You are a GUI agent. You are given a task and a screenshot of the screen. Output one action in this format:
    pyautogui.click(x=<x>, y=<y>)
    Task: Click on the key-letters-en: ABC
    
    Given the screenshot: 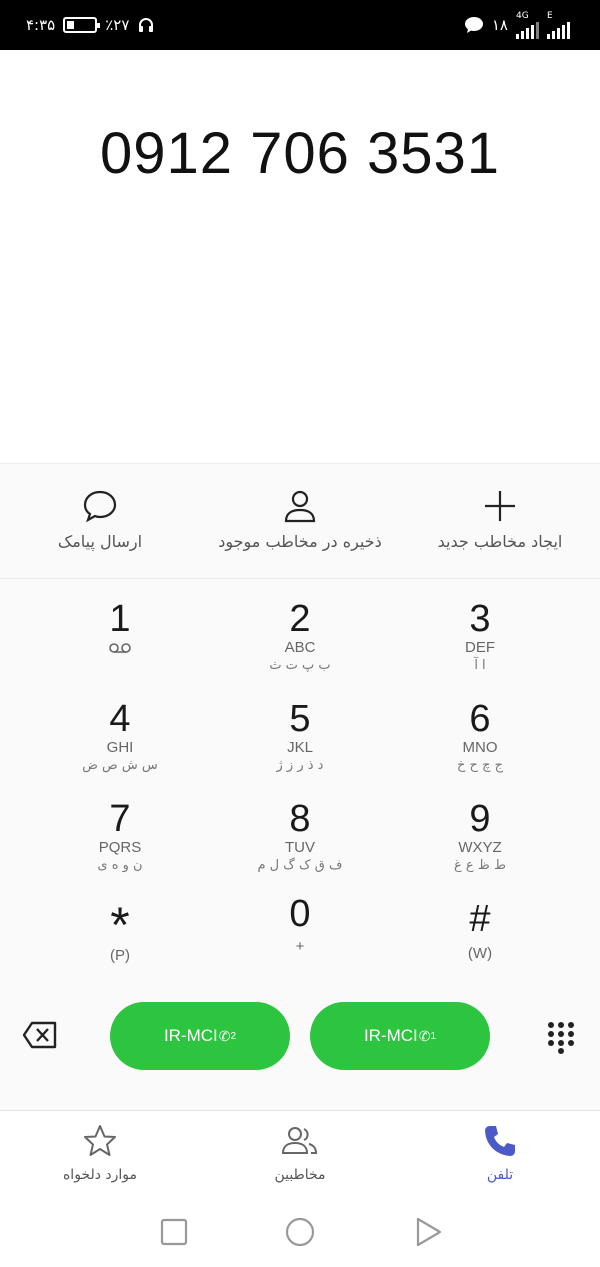 What is the action you would take?
    pyautogui.click(x=300, y=647)
    